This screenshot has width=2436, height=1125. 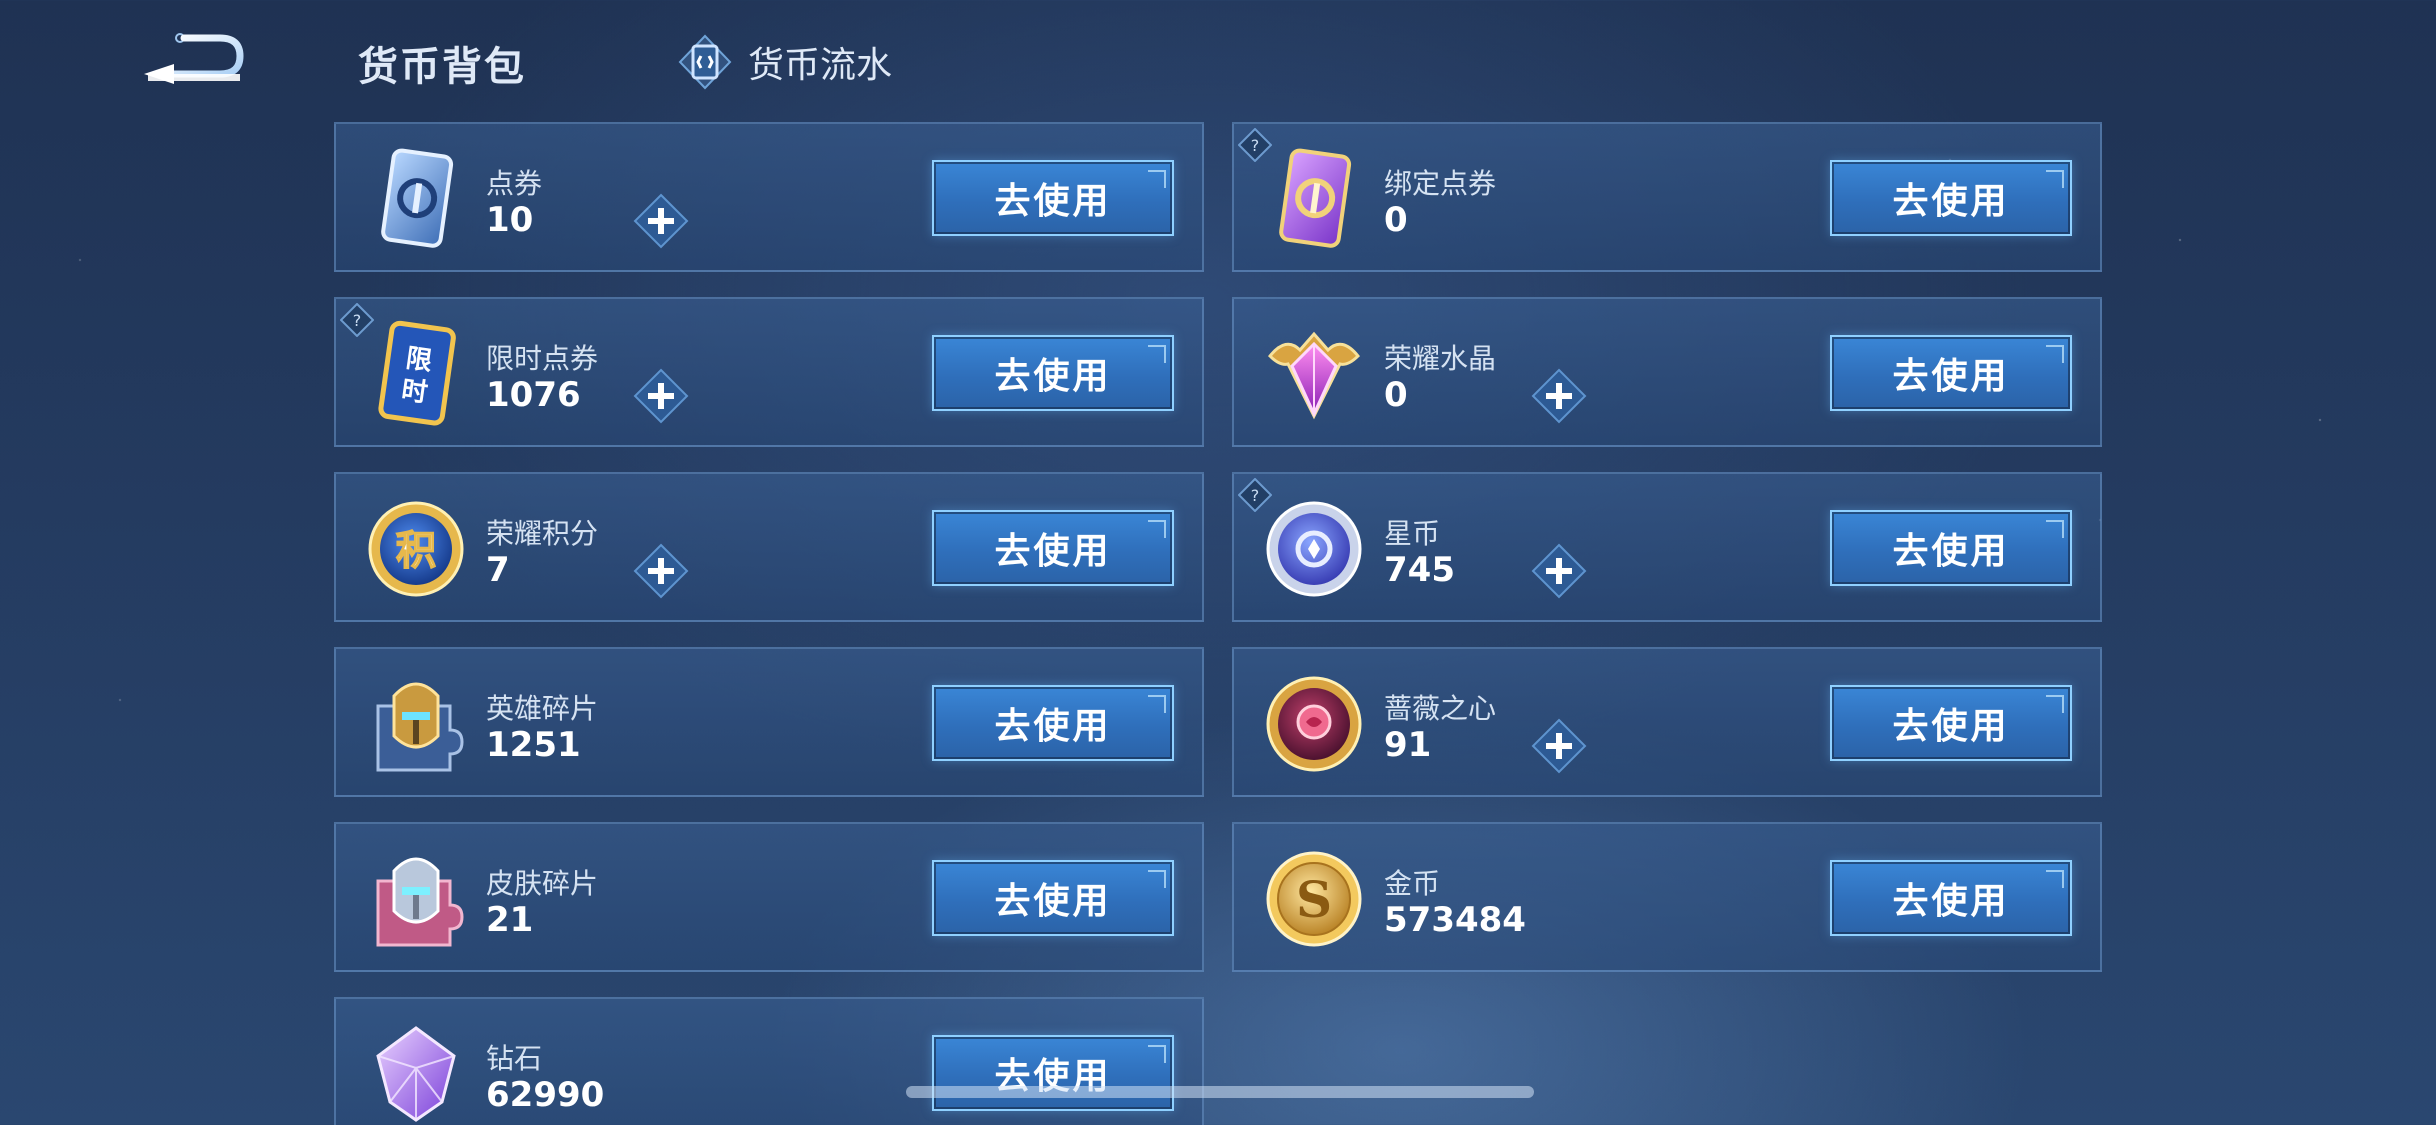 I want to click on points-coin-icon: 积, so click(x=416, y=549).